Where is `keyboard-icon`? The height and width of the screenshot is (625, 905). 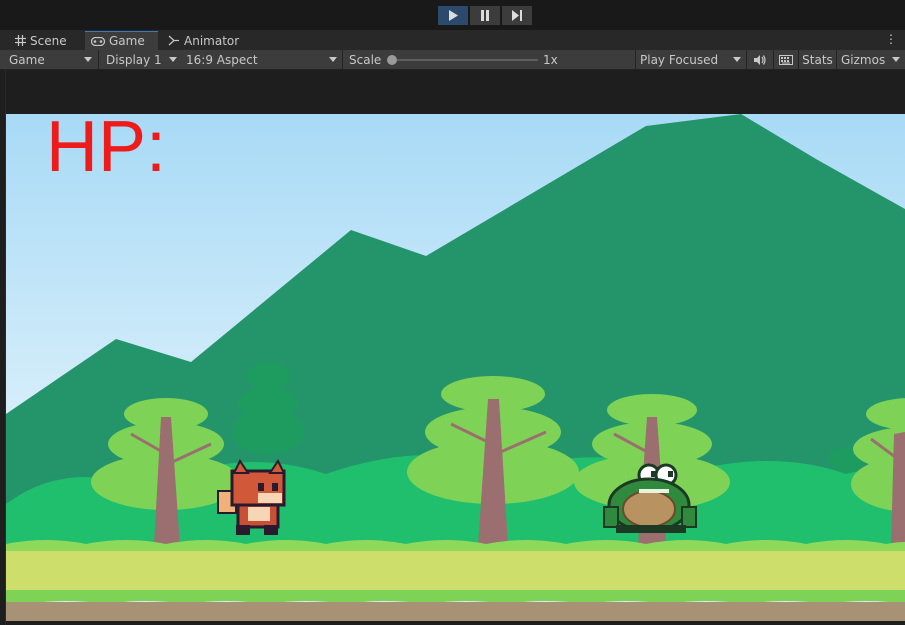
keyboard-icon is located at coordinates (786, 60).